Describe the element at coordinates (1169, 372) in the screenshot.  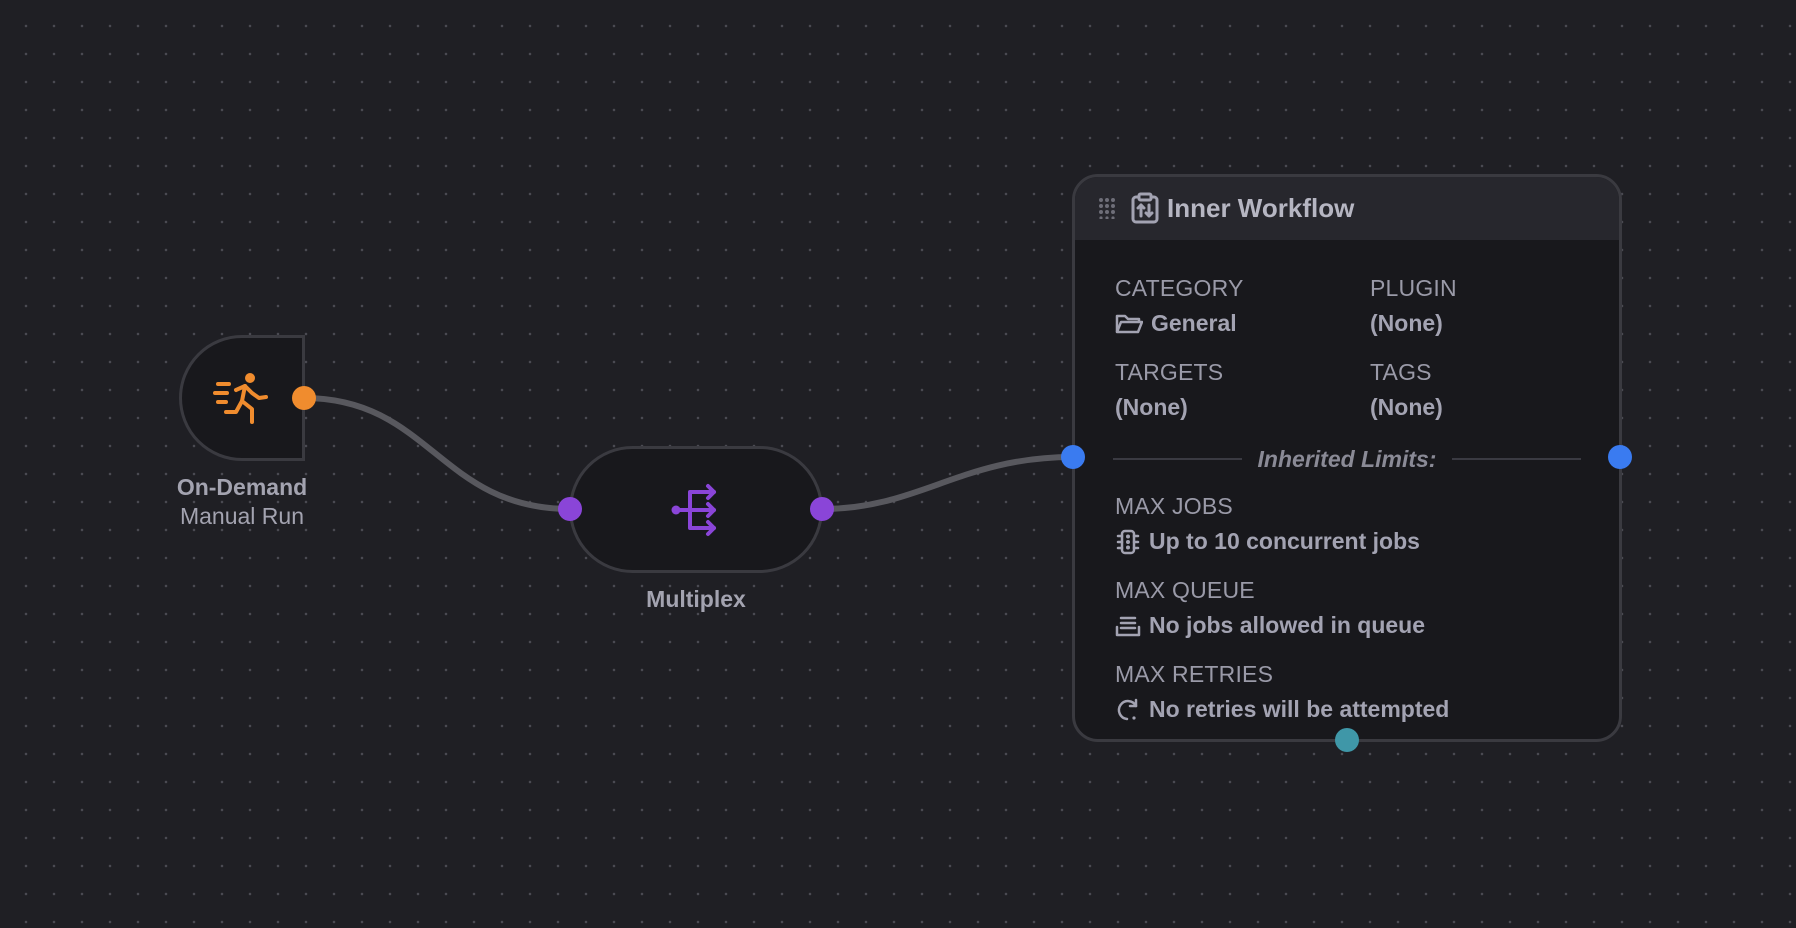
I see `targets-label: TARGETS` at that location.